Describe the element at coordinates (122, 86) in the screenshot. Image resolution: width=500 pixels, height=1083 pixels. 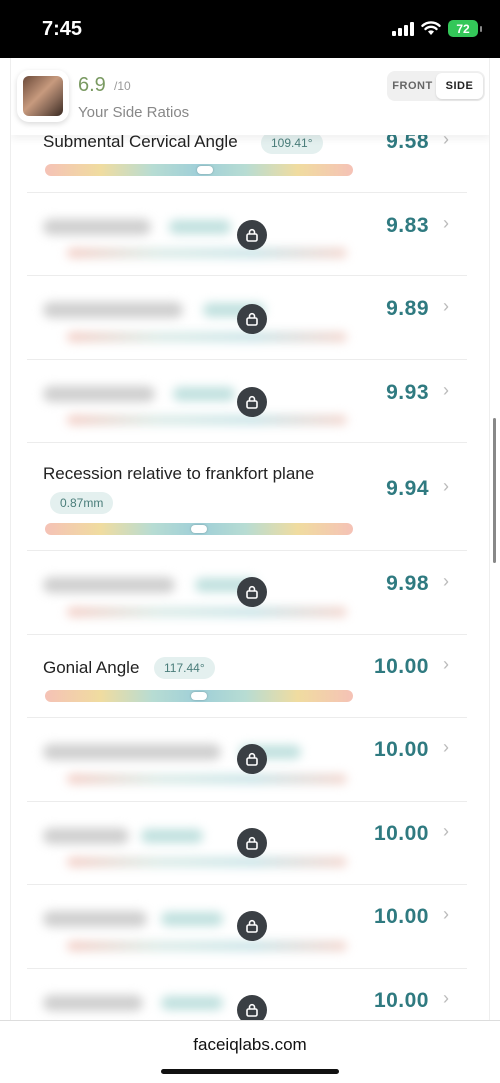
I see `overall-score-max: /10` at that location.